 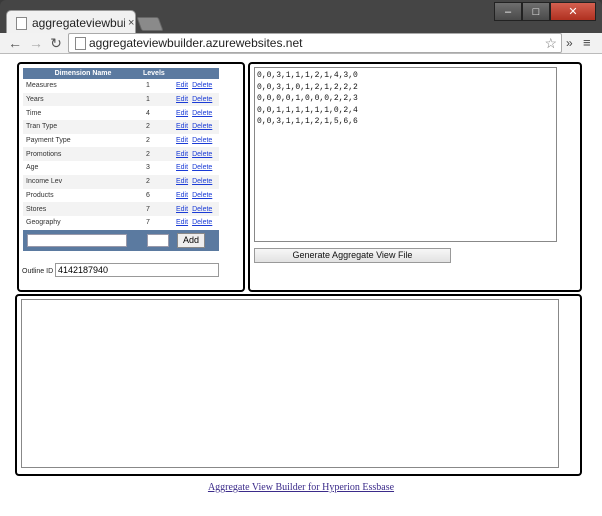 I want to click on dimension-name-cell: Income Lev, so click(x=83, y=181).